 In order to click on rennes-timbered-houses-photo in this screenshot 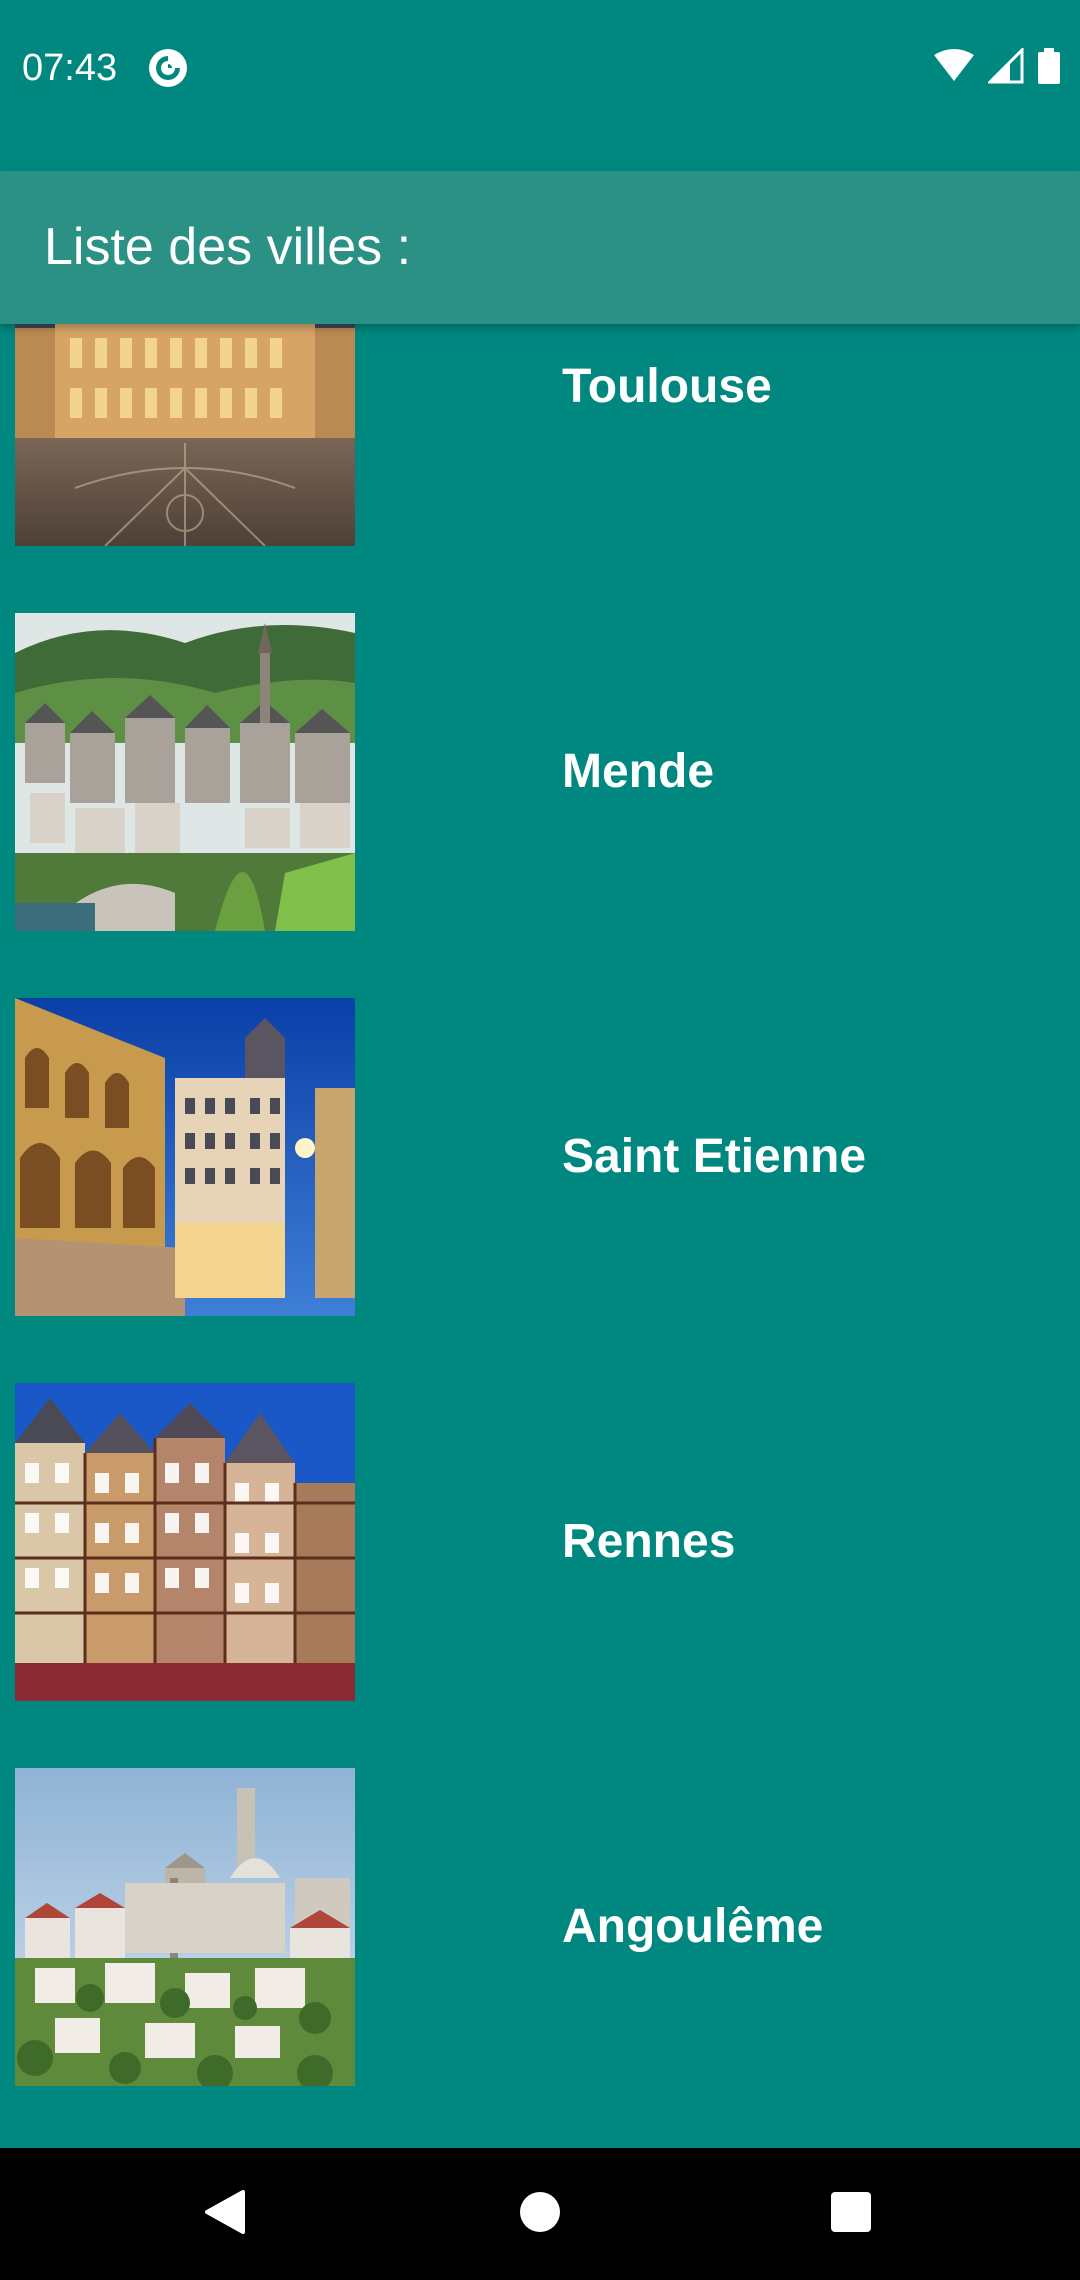, I will do `click(185, 1542)`.